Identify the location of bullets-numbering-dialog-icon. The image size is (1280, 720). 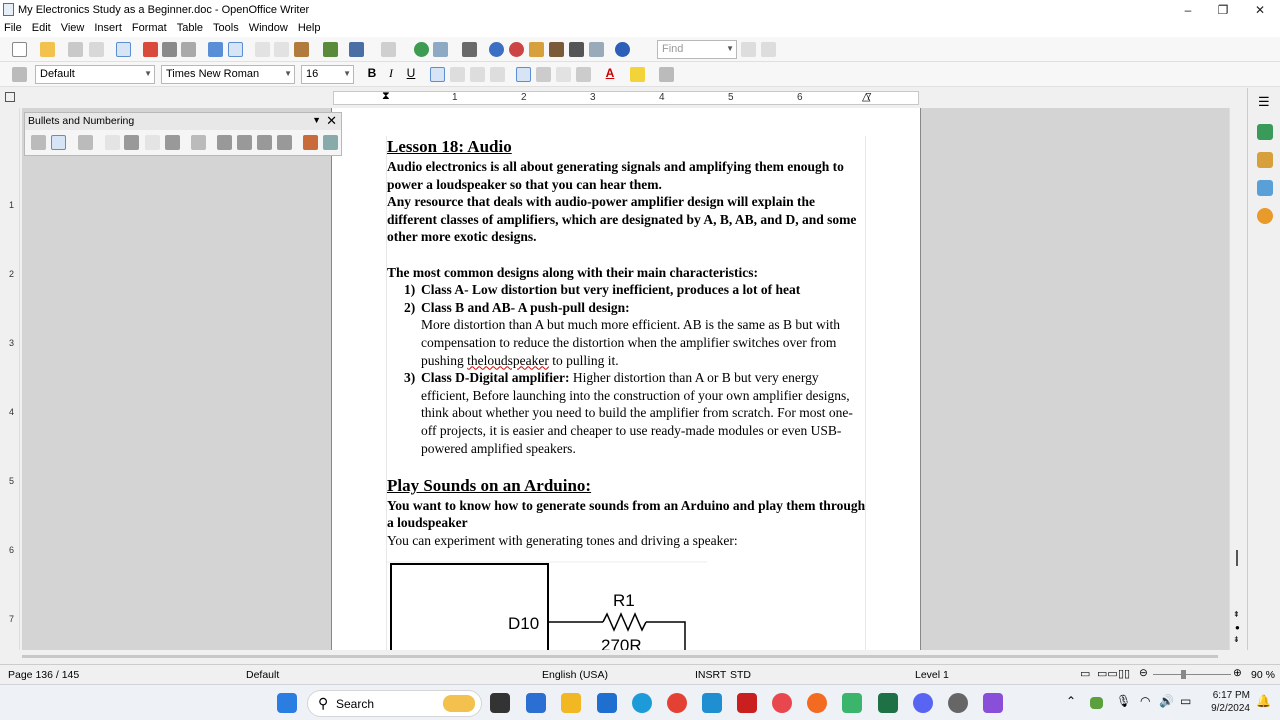
(330, 142).